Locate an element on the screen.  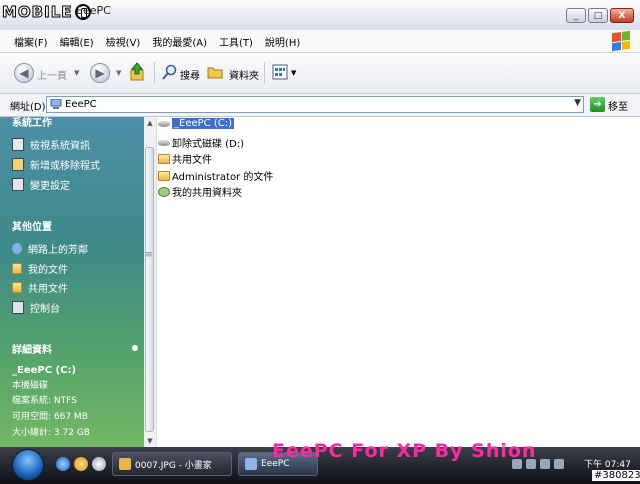
file-label: _EeePC (C:) is located at coordinates (203, 123).